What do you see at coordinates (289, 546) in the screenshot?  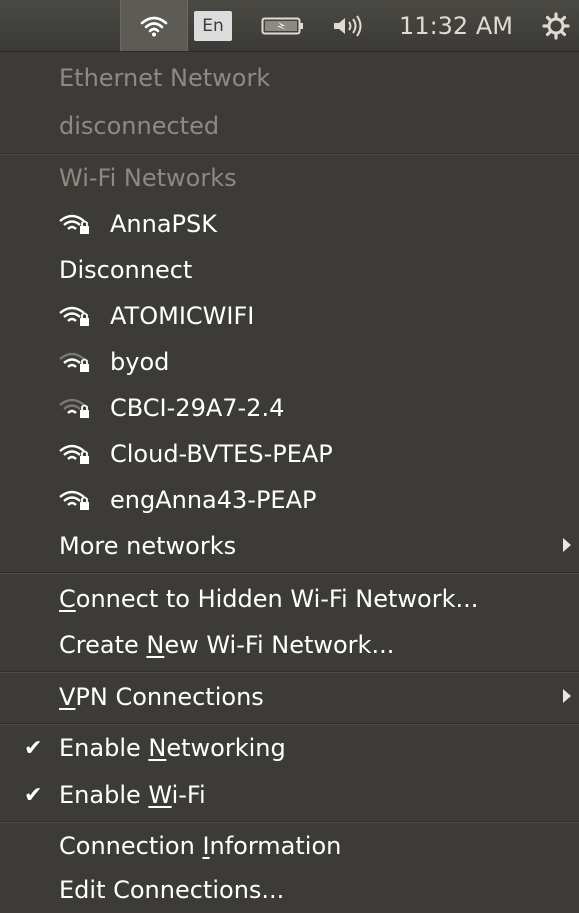 I see `more-networks-item: More networks` at bounding box center [289, 546].